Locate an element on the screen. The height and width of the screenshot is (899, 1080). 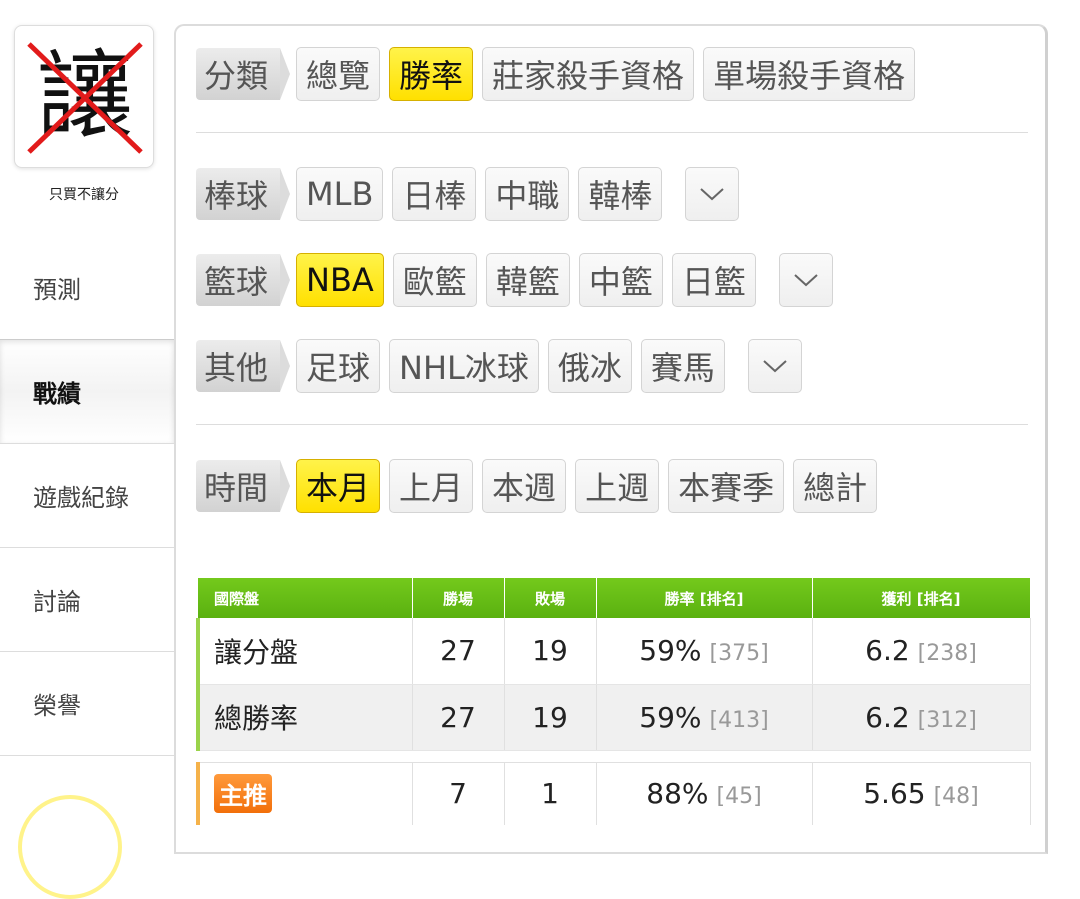
time-filter-row: 時間 本月 上月 本週 上週 本賽季 總計 is located at coordinates (541, 486).